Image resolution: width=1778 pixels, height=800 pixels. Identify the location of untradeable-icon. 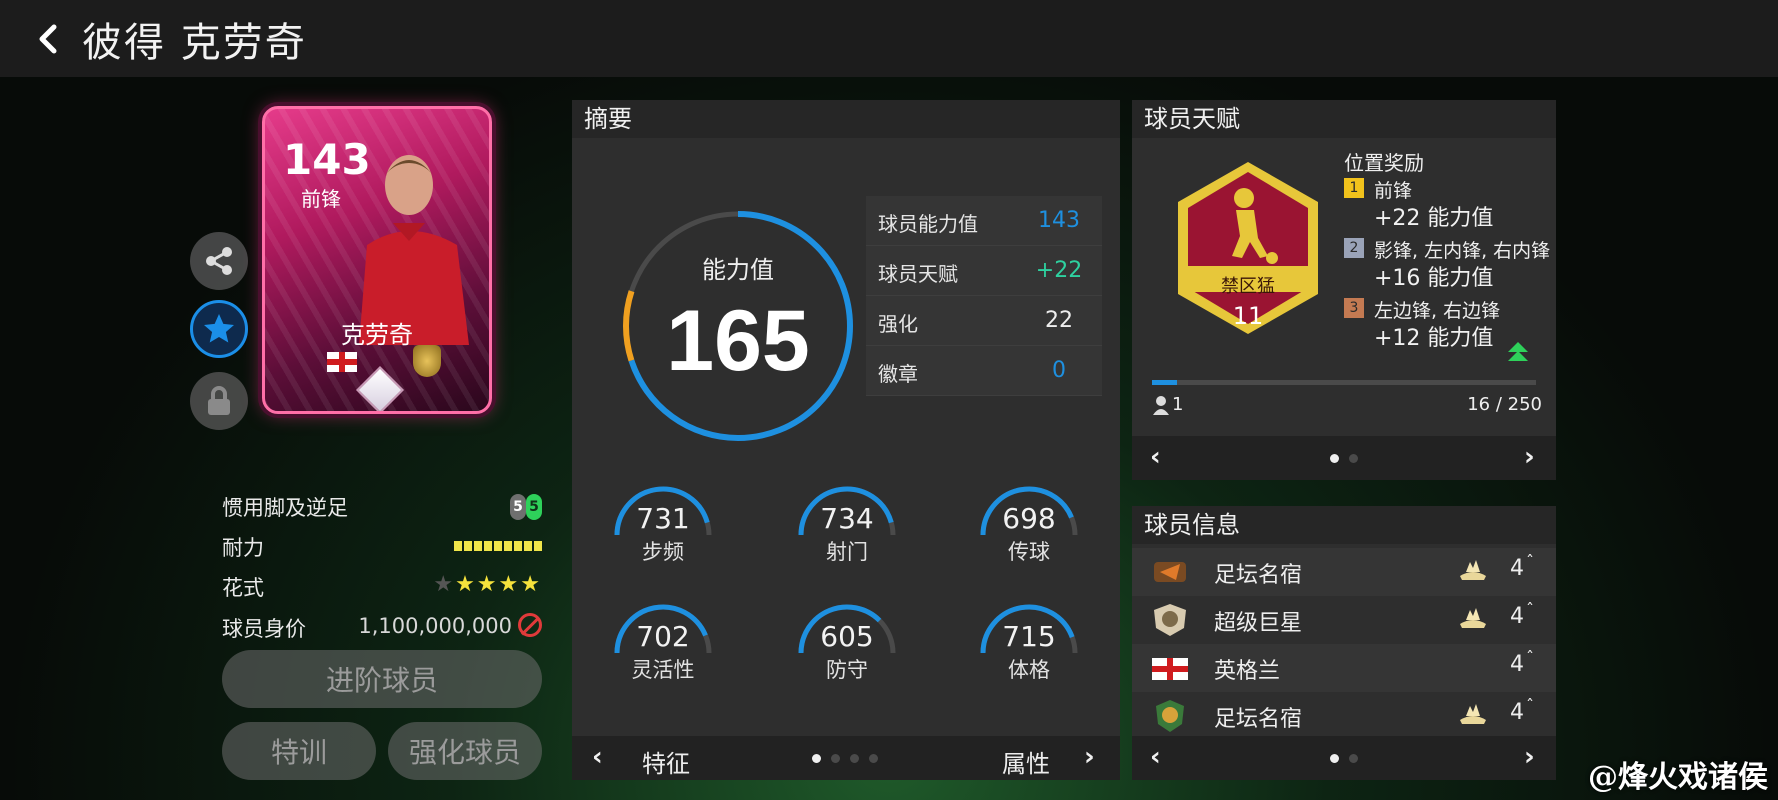
(530, 625).